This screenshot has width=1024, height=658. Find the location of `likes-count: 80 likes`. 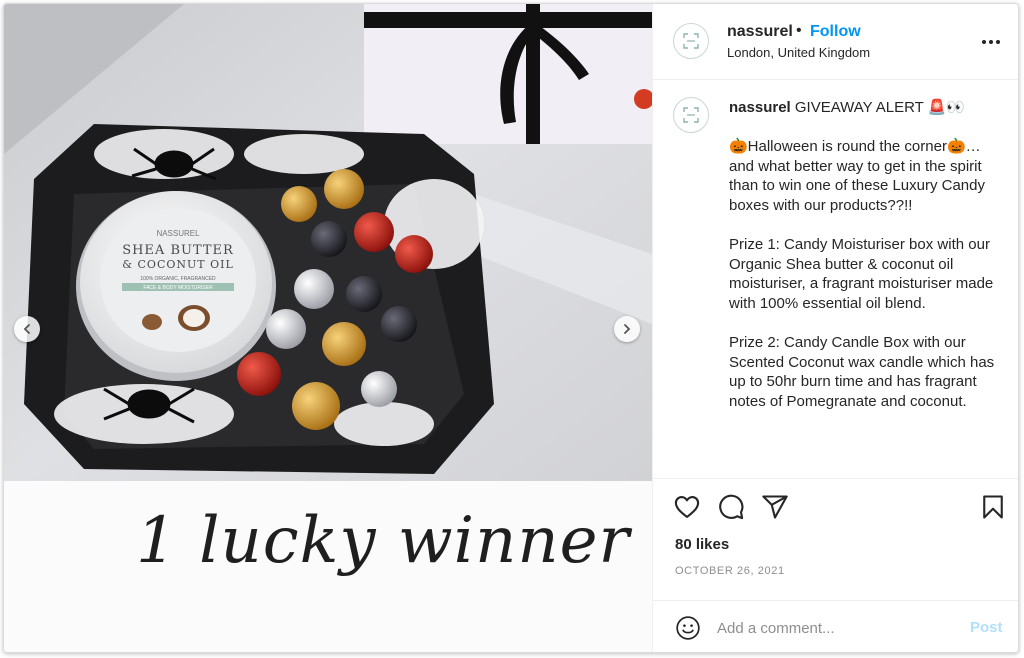

likes-count: 80 likes is located at coordinates (702, 544).